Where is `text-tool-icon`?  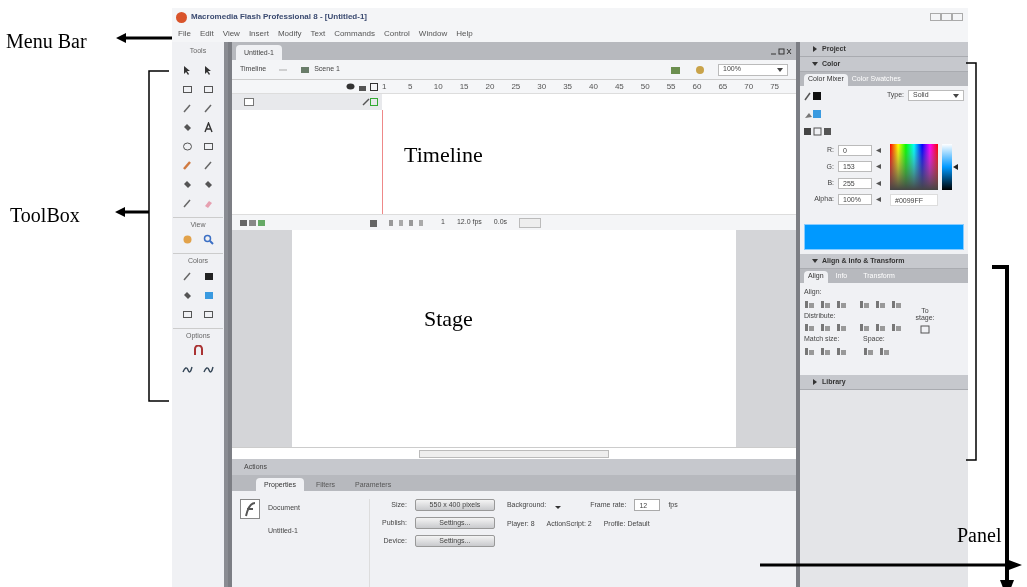
text-tool-icon is located at coordinates (208, 127).